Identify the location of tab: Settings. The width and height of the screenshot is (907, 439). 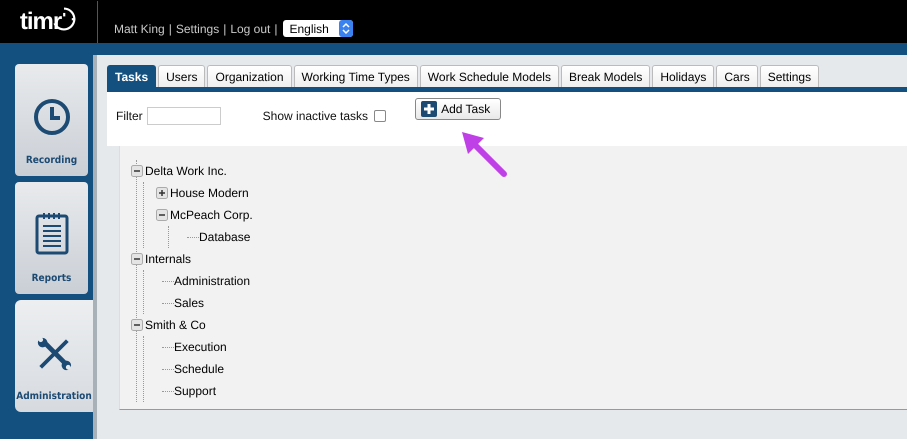
(790, 76).